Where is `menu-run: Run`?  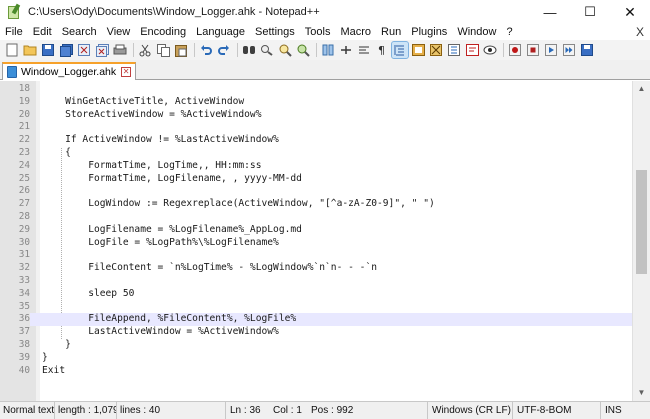 menu-run: Run is located at coordinates (391, 32).